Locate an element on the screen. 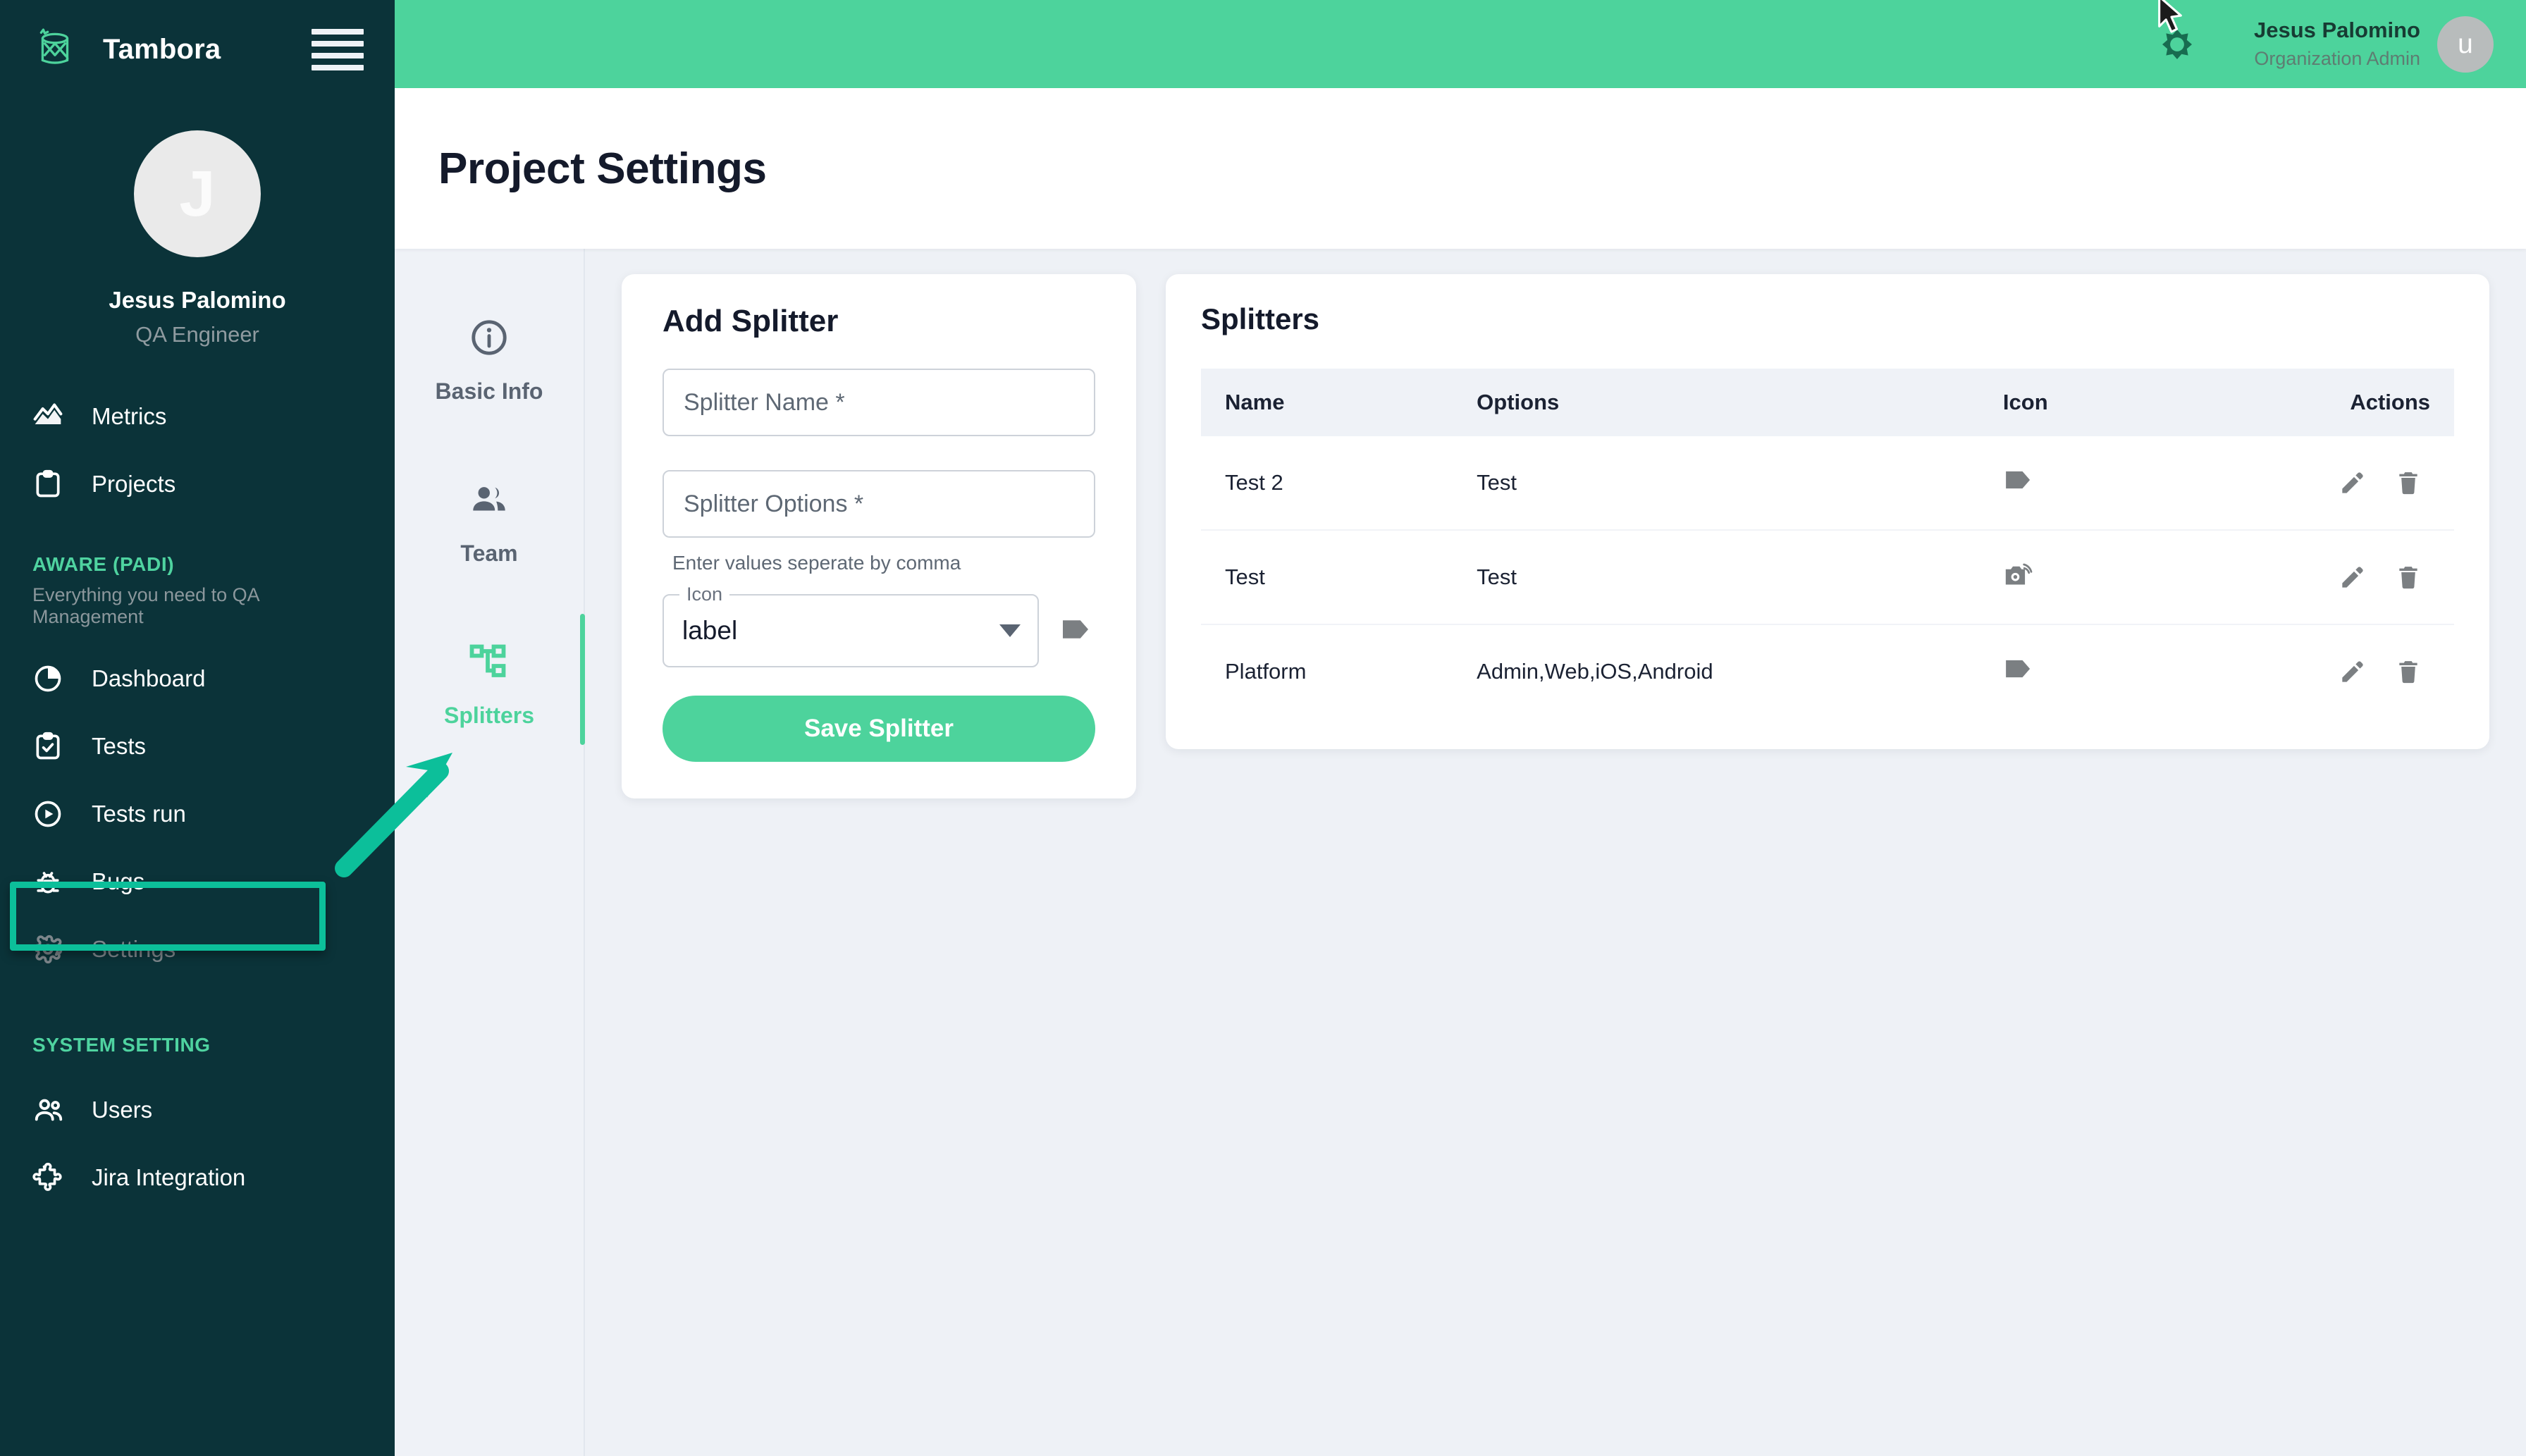 This screenshot has width=2526, height=1456. users-group-icon is located at coordinates (54, 1110).